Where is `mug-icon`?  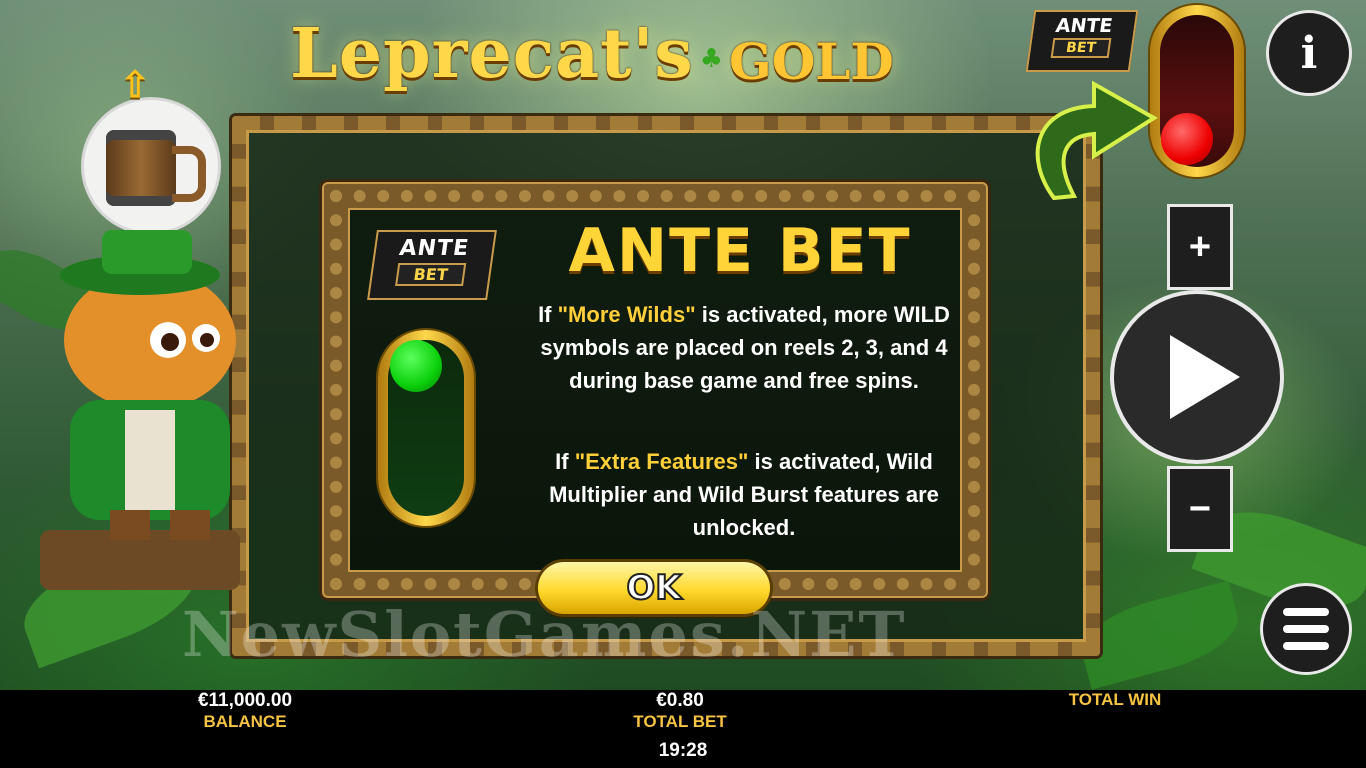 mug-icon is located at coordinates (141, 168).